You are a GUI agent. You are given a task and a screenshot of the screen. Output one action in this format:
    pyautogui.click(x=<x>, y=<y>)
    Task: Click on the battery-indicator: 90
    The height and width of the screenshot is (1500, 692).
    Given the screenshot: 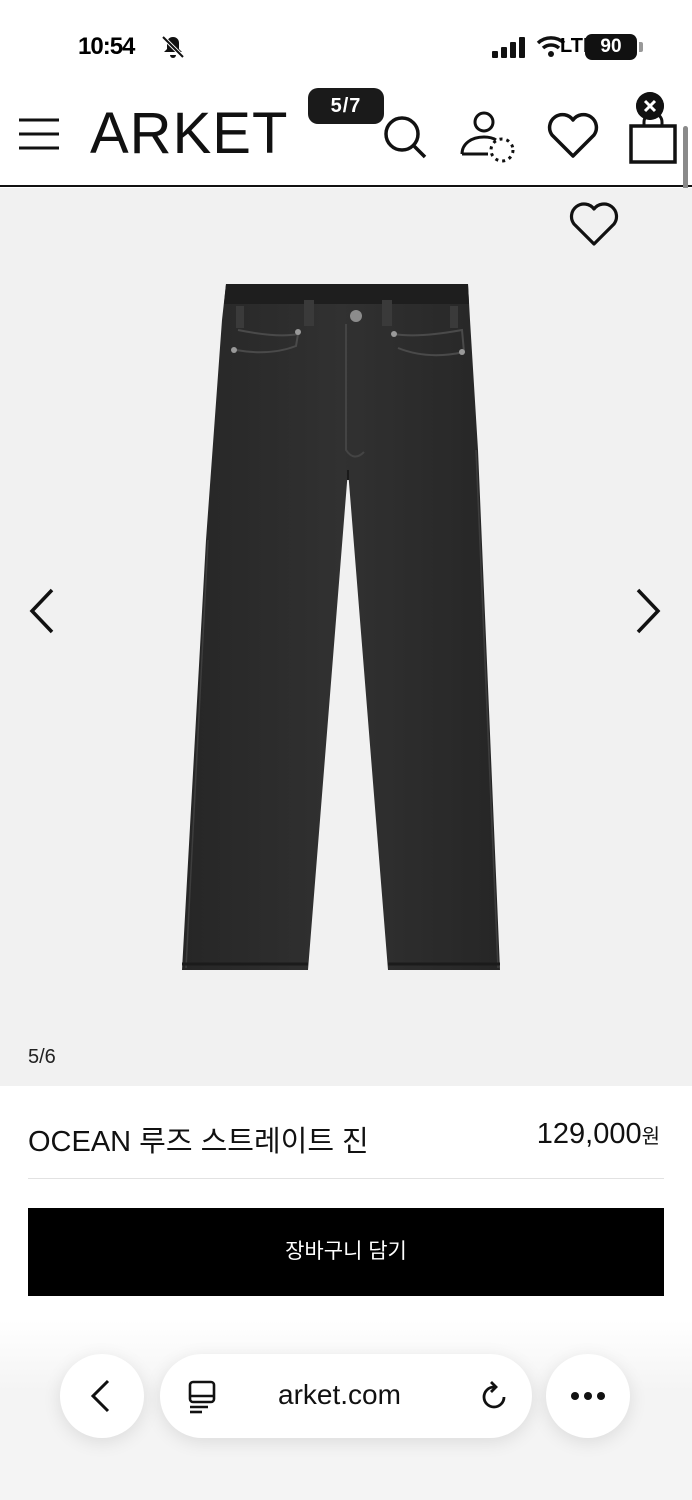 What is the action you would take?
    pyautogui.click(x=611, y=47)
    